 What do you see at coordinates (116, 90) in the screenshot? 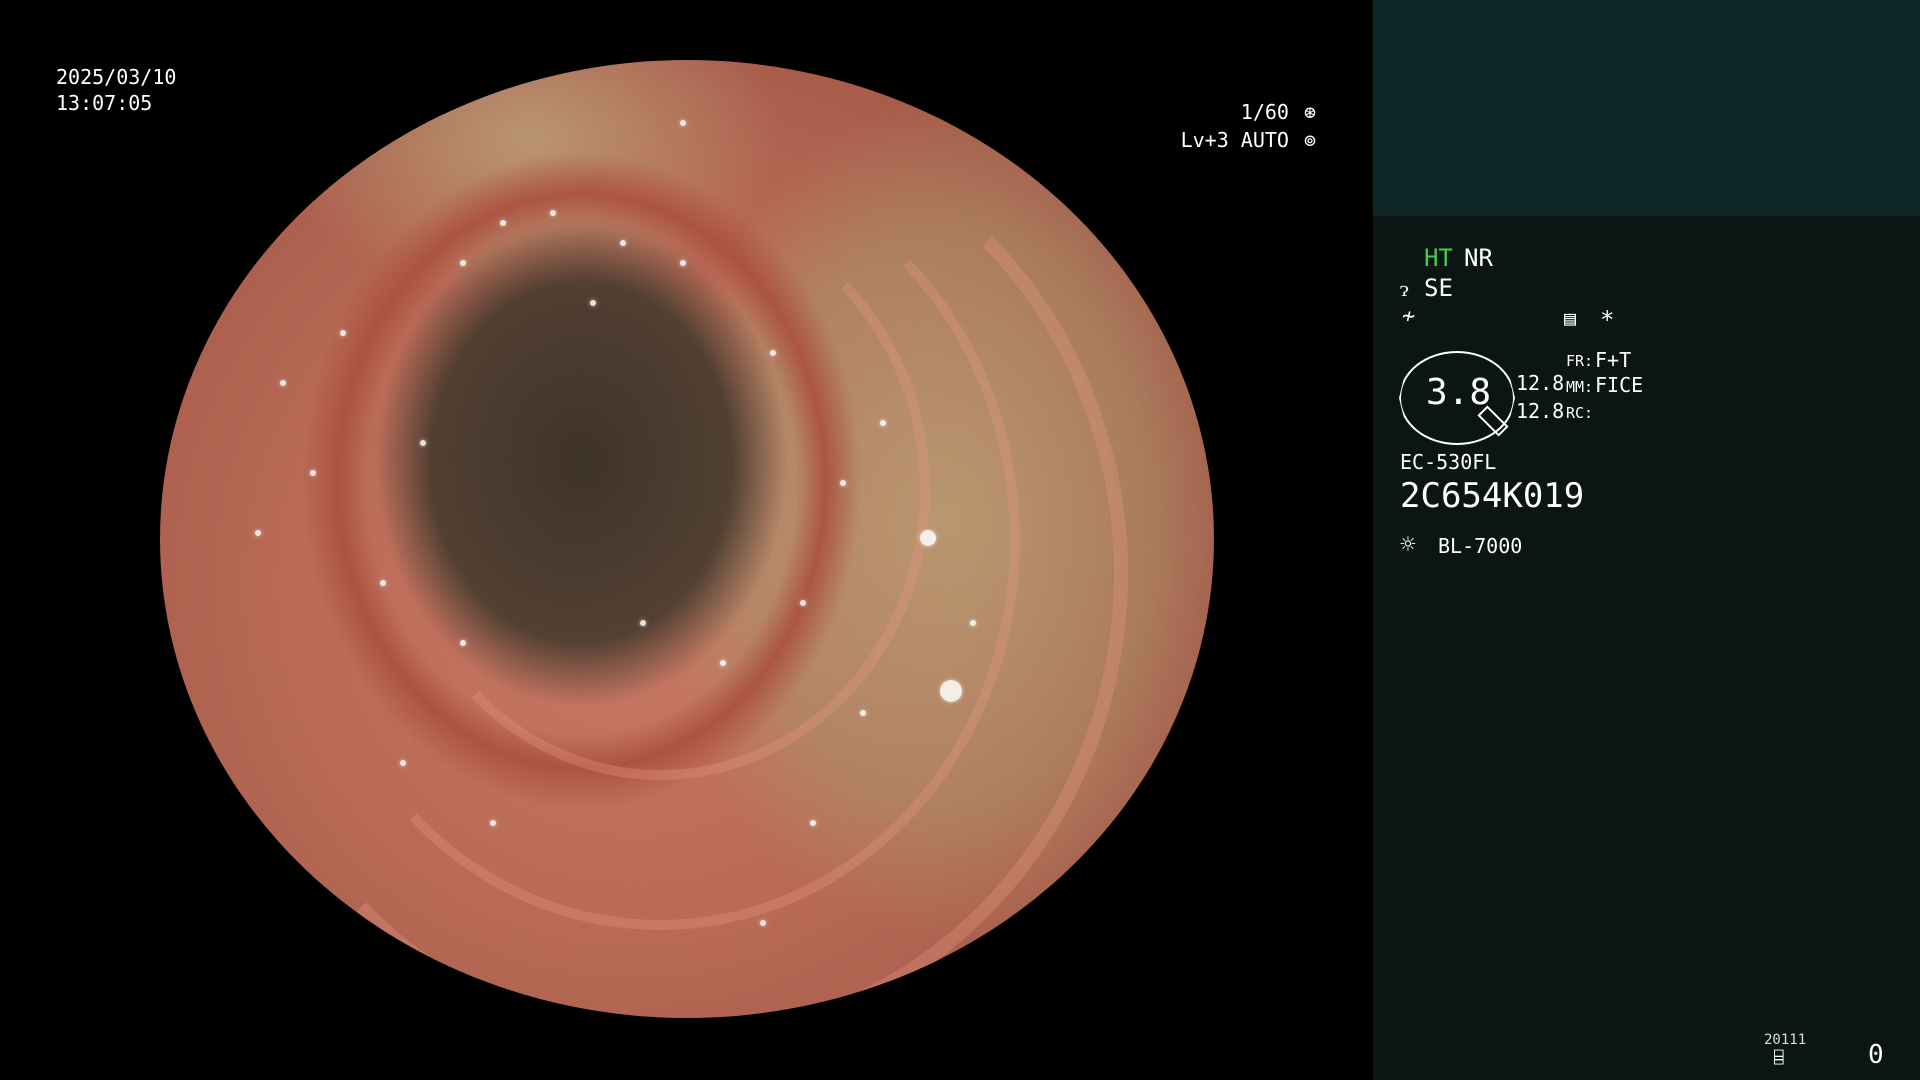
I see `date-time: 2025/03/10 13:07:05` at bounding box center [116, 90].